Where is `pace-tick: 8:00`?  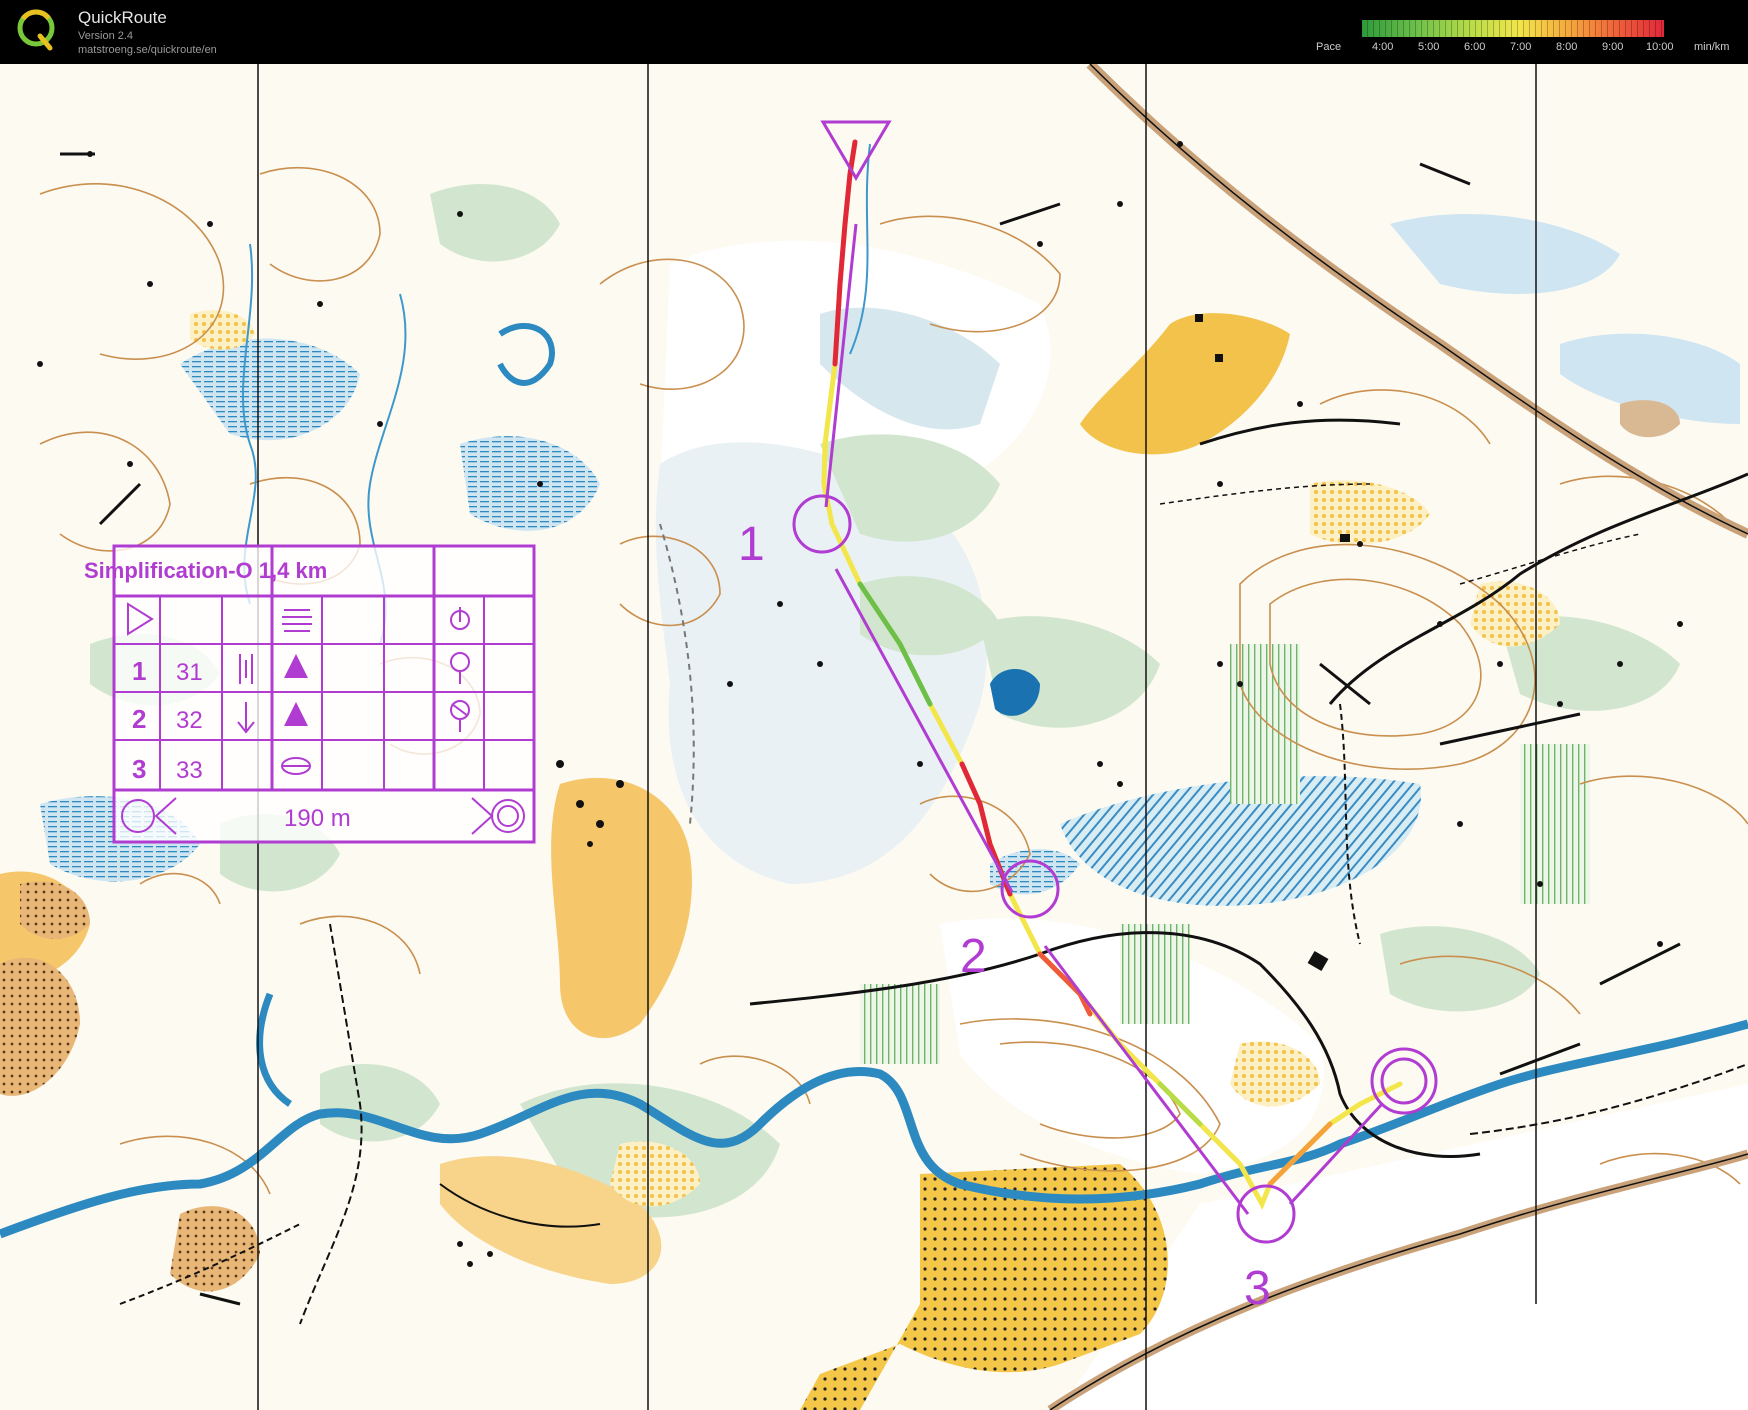 pace-tick: 8:00 is located at coordinates (1567, 47).